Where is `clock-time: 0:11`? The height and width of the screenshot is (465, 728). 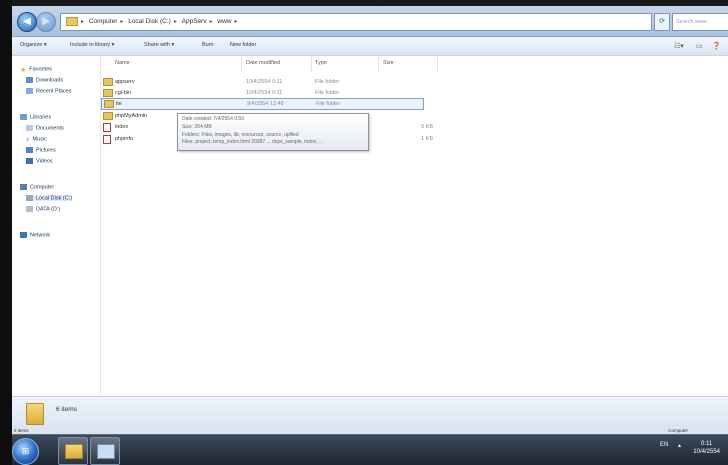
clock-time: 0:11 is located at coordinates (707, 444).